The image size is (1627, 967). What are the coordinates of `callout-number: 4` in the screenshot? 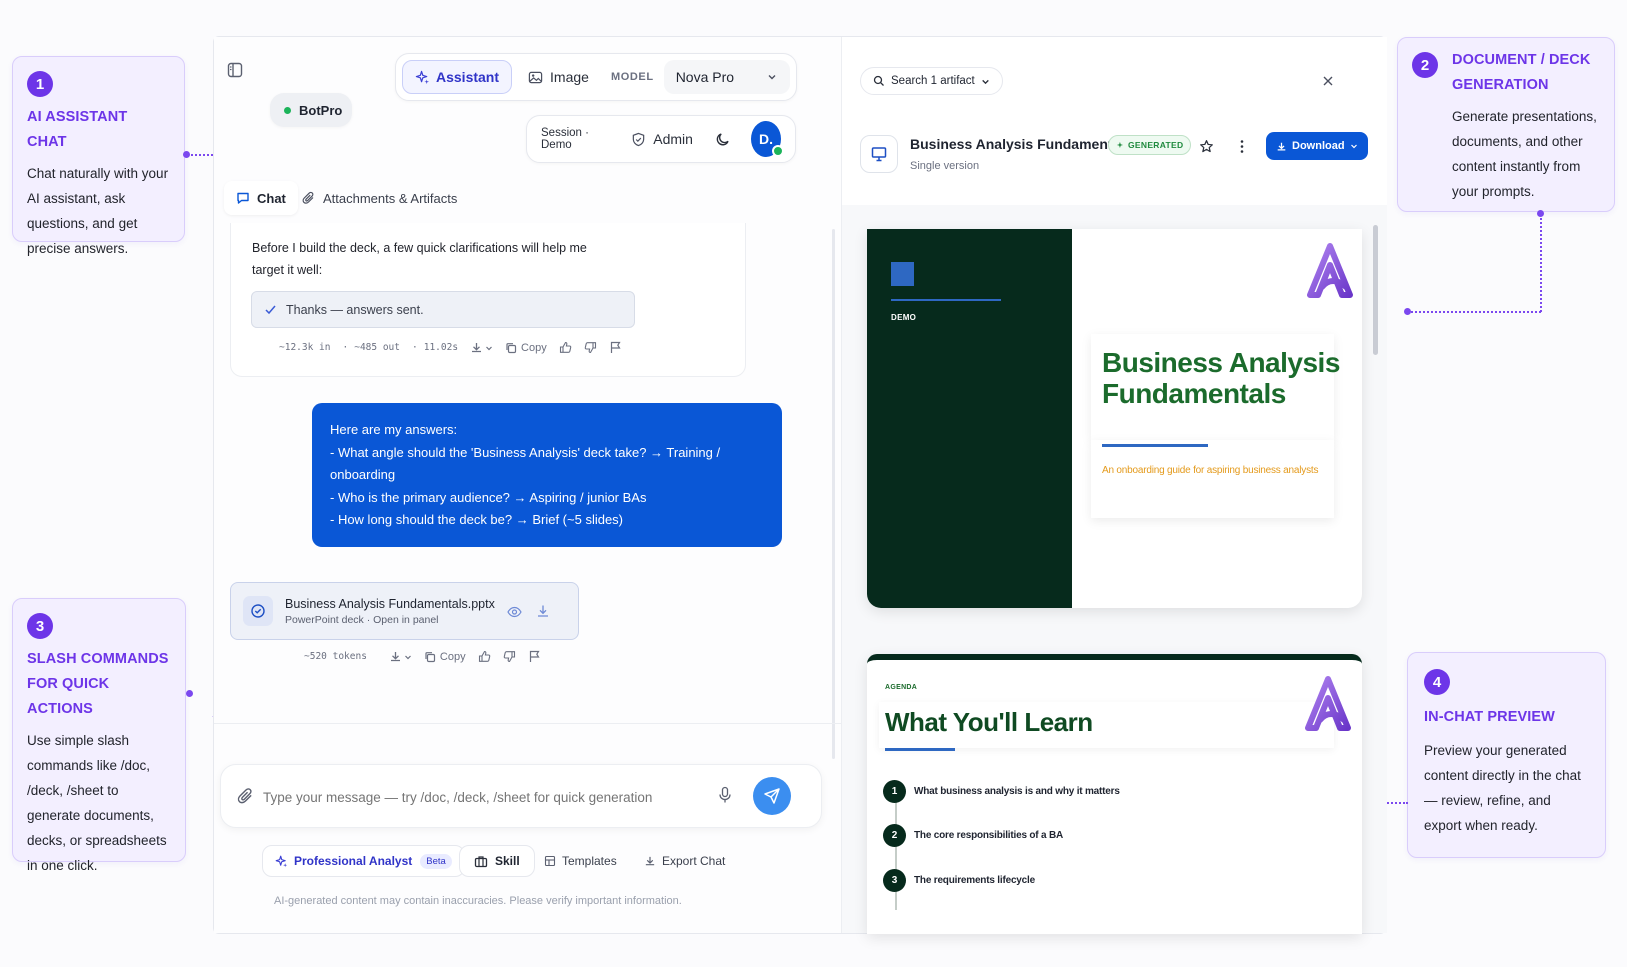 It's located at (1437, 682).